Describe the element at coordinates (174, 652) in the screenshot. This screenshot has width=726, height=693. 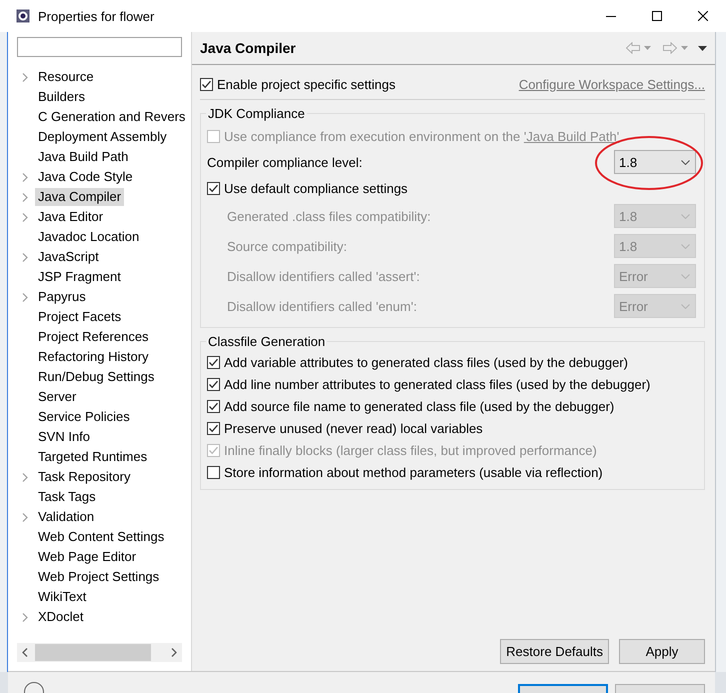
I see `scroll-right-icon` at that location.